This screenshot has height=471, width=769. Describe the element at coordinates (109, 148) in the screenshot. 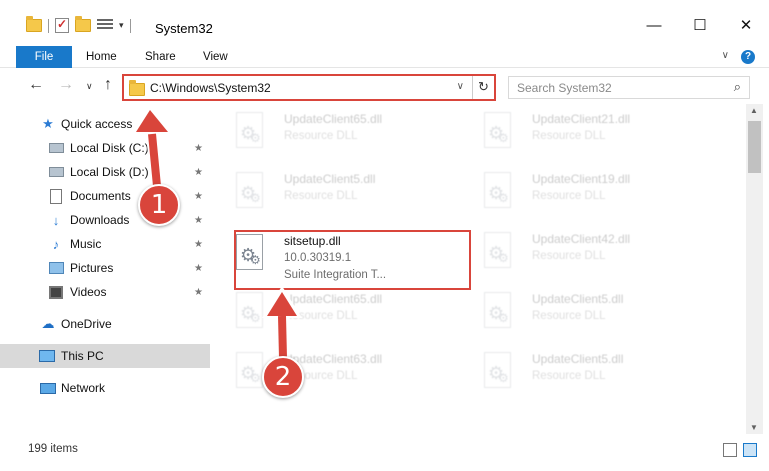

I see `sidebar-item-label: Local Disk (C:)` at that location.